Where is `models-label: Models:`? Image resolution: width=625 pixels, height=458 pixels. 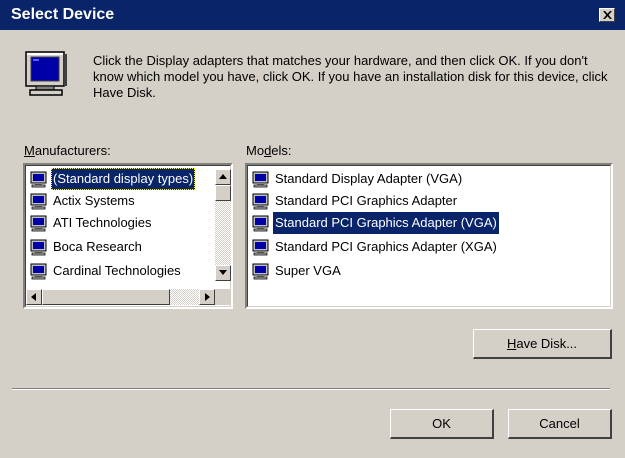 models-label: Models: is located at coordinates (269, 150).